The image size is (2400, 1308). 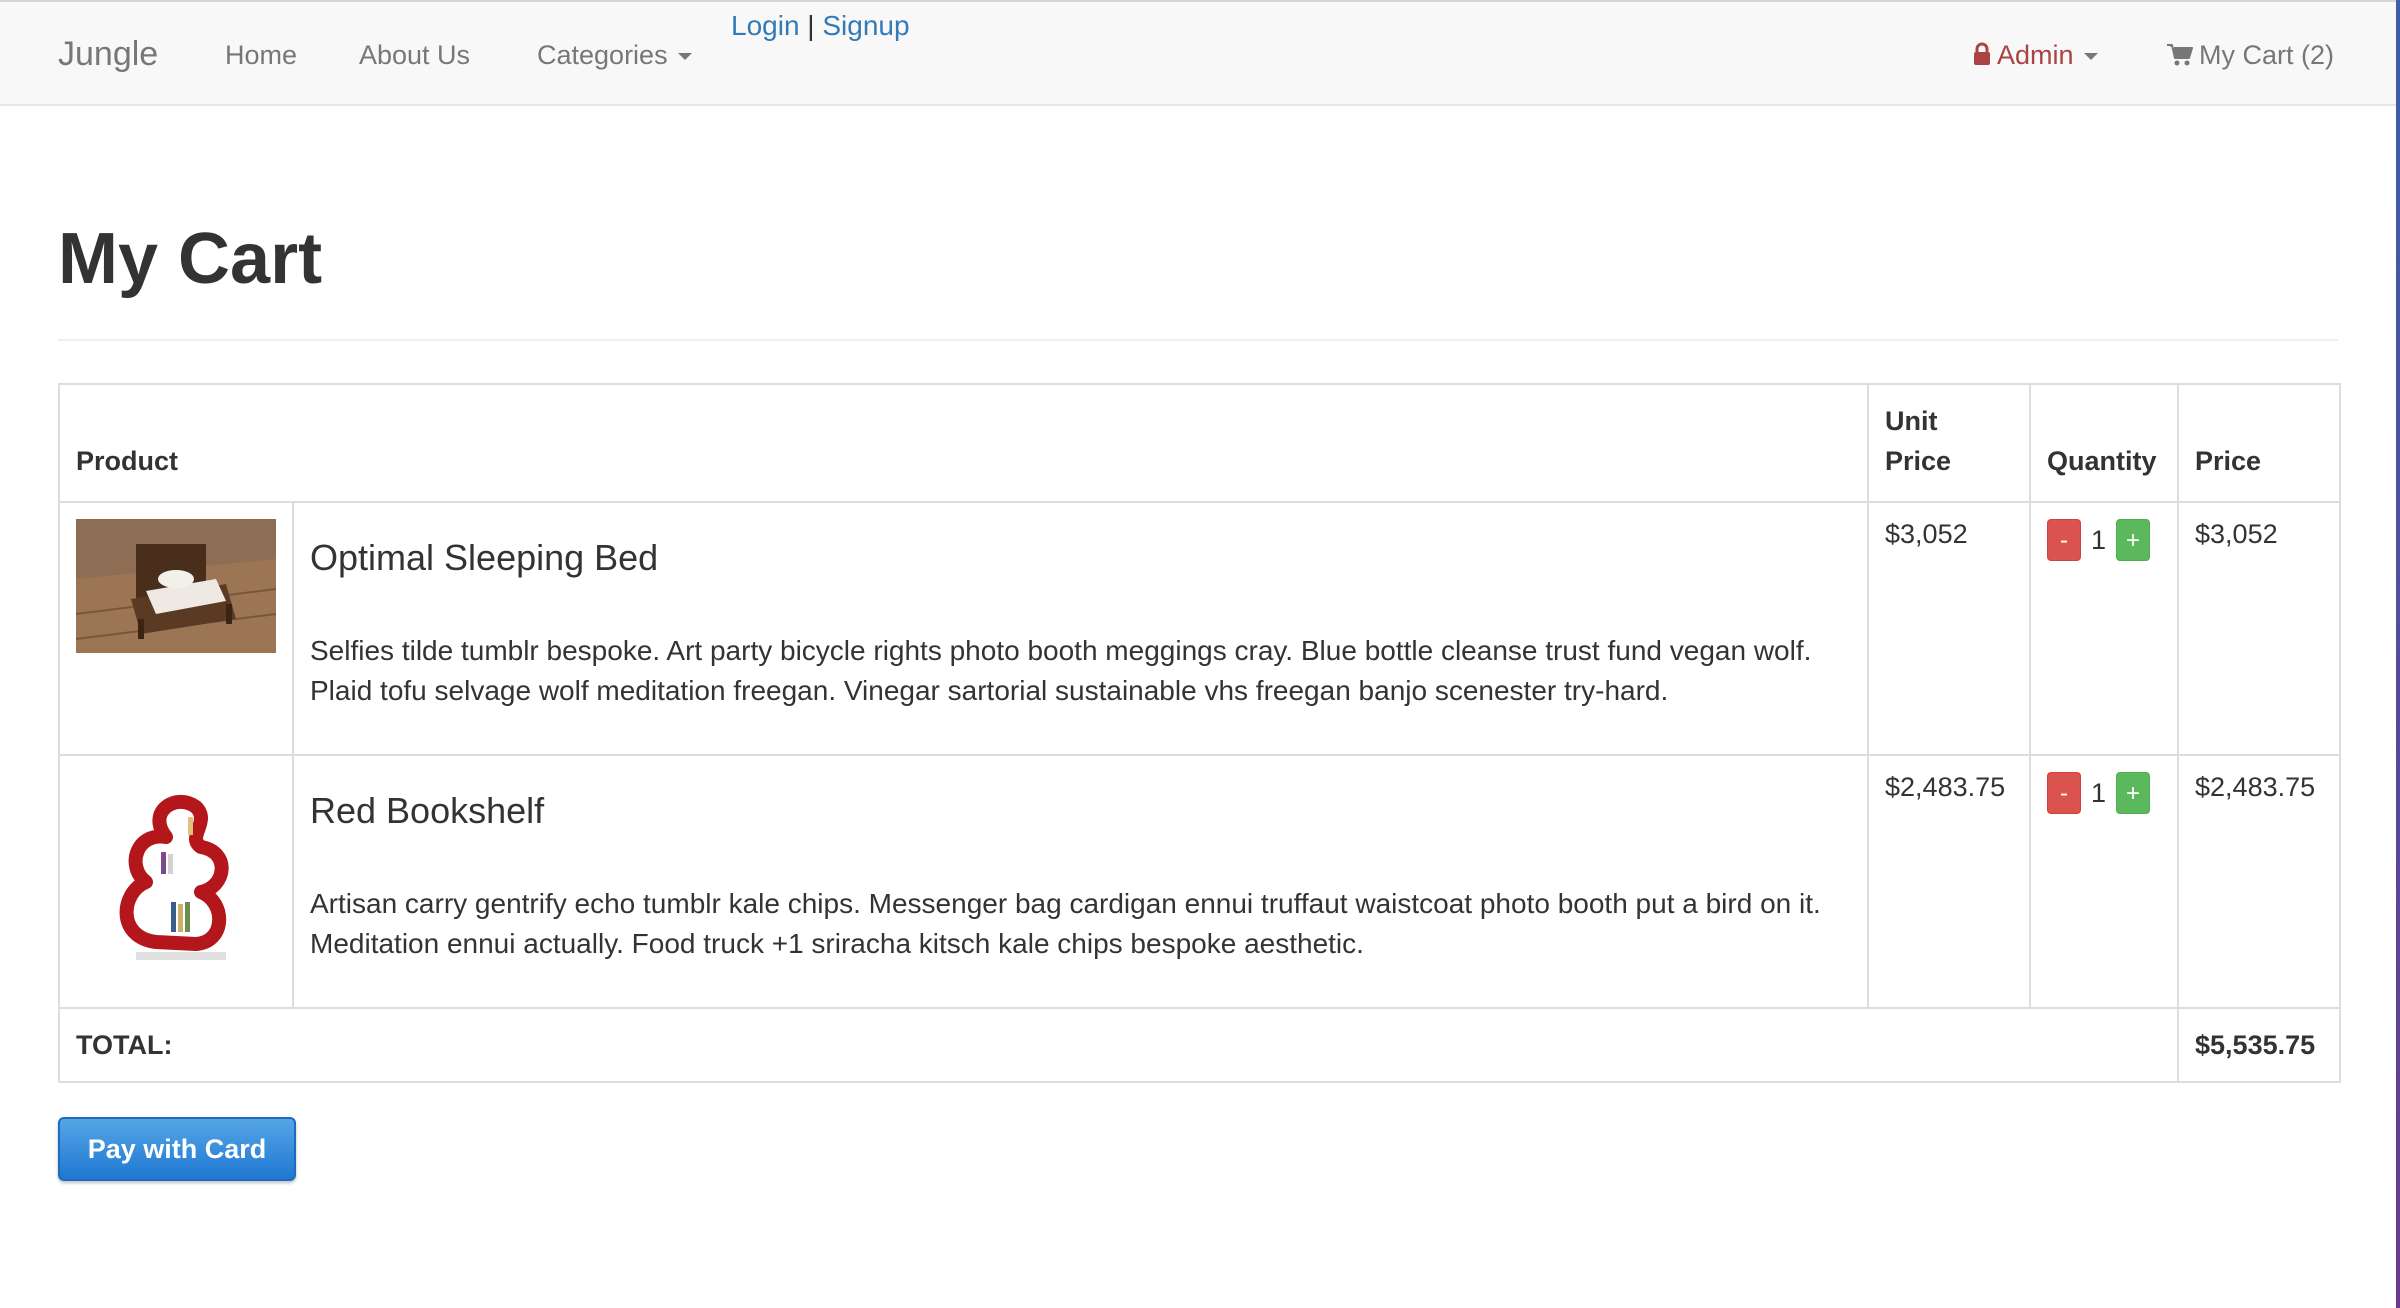 I want to click on nav-categories-dropdown: Categories, so click(x=614, y=55).